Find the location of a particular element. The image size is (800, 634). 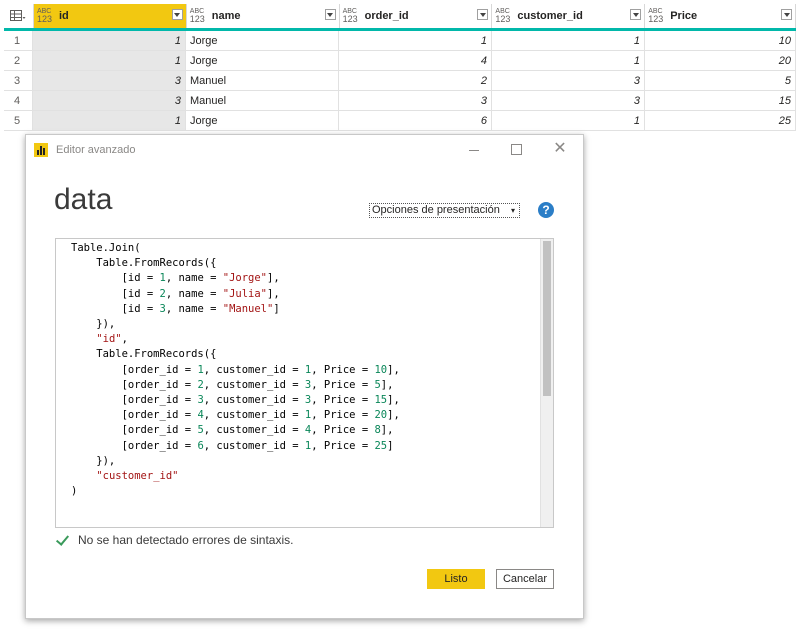

query-name: data is located at coordinates (83, 199).